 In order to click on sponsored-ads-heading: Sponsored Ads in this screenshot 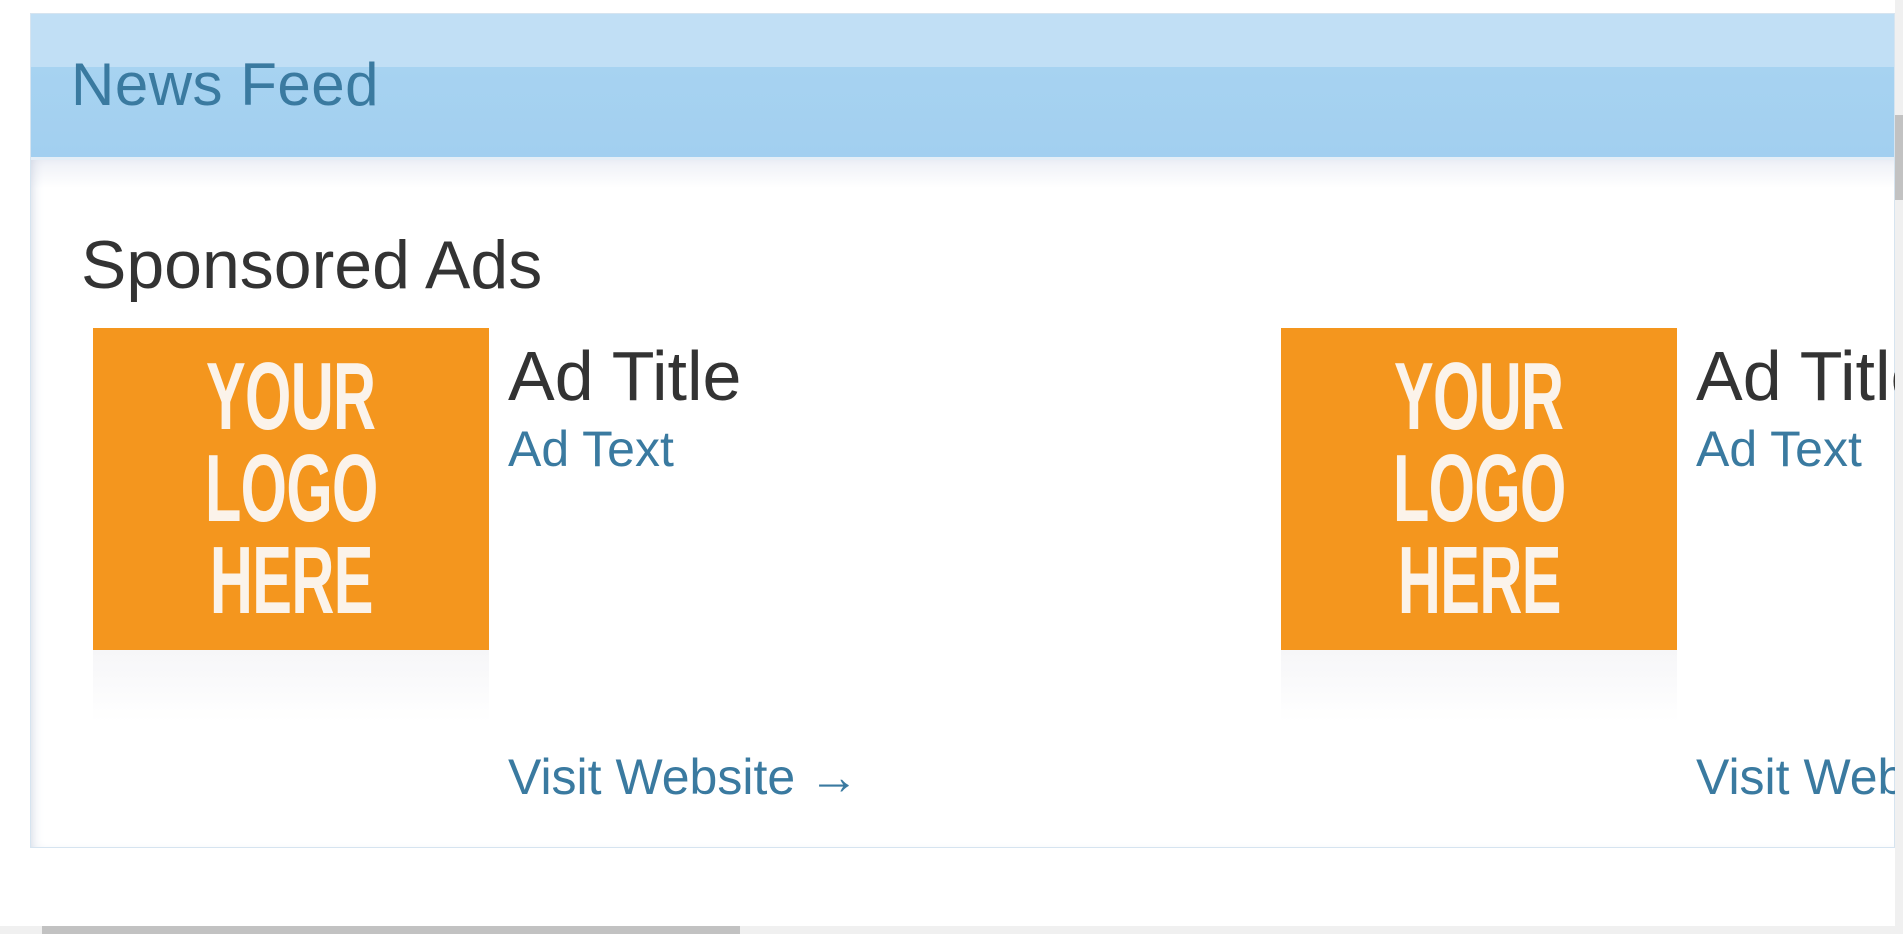, I will do `click(312, 265)`.